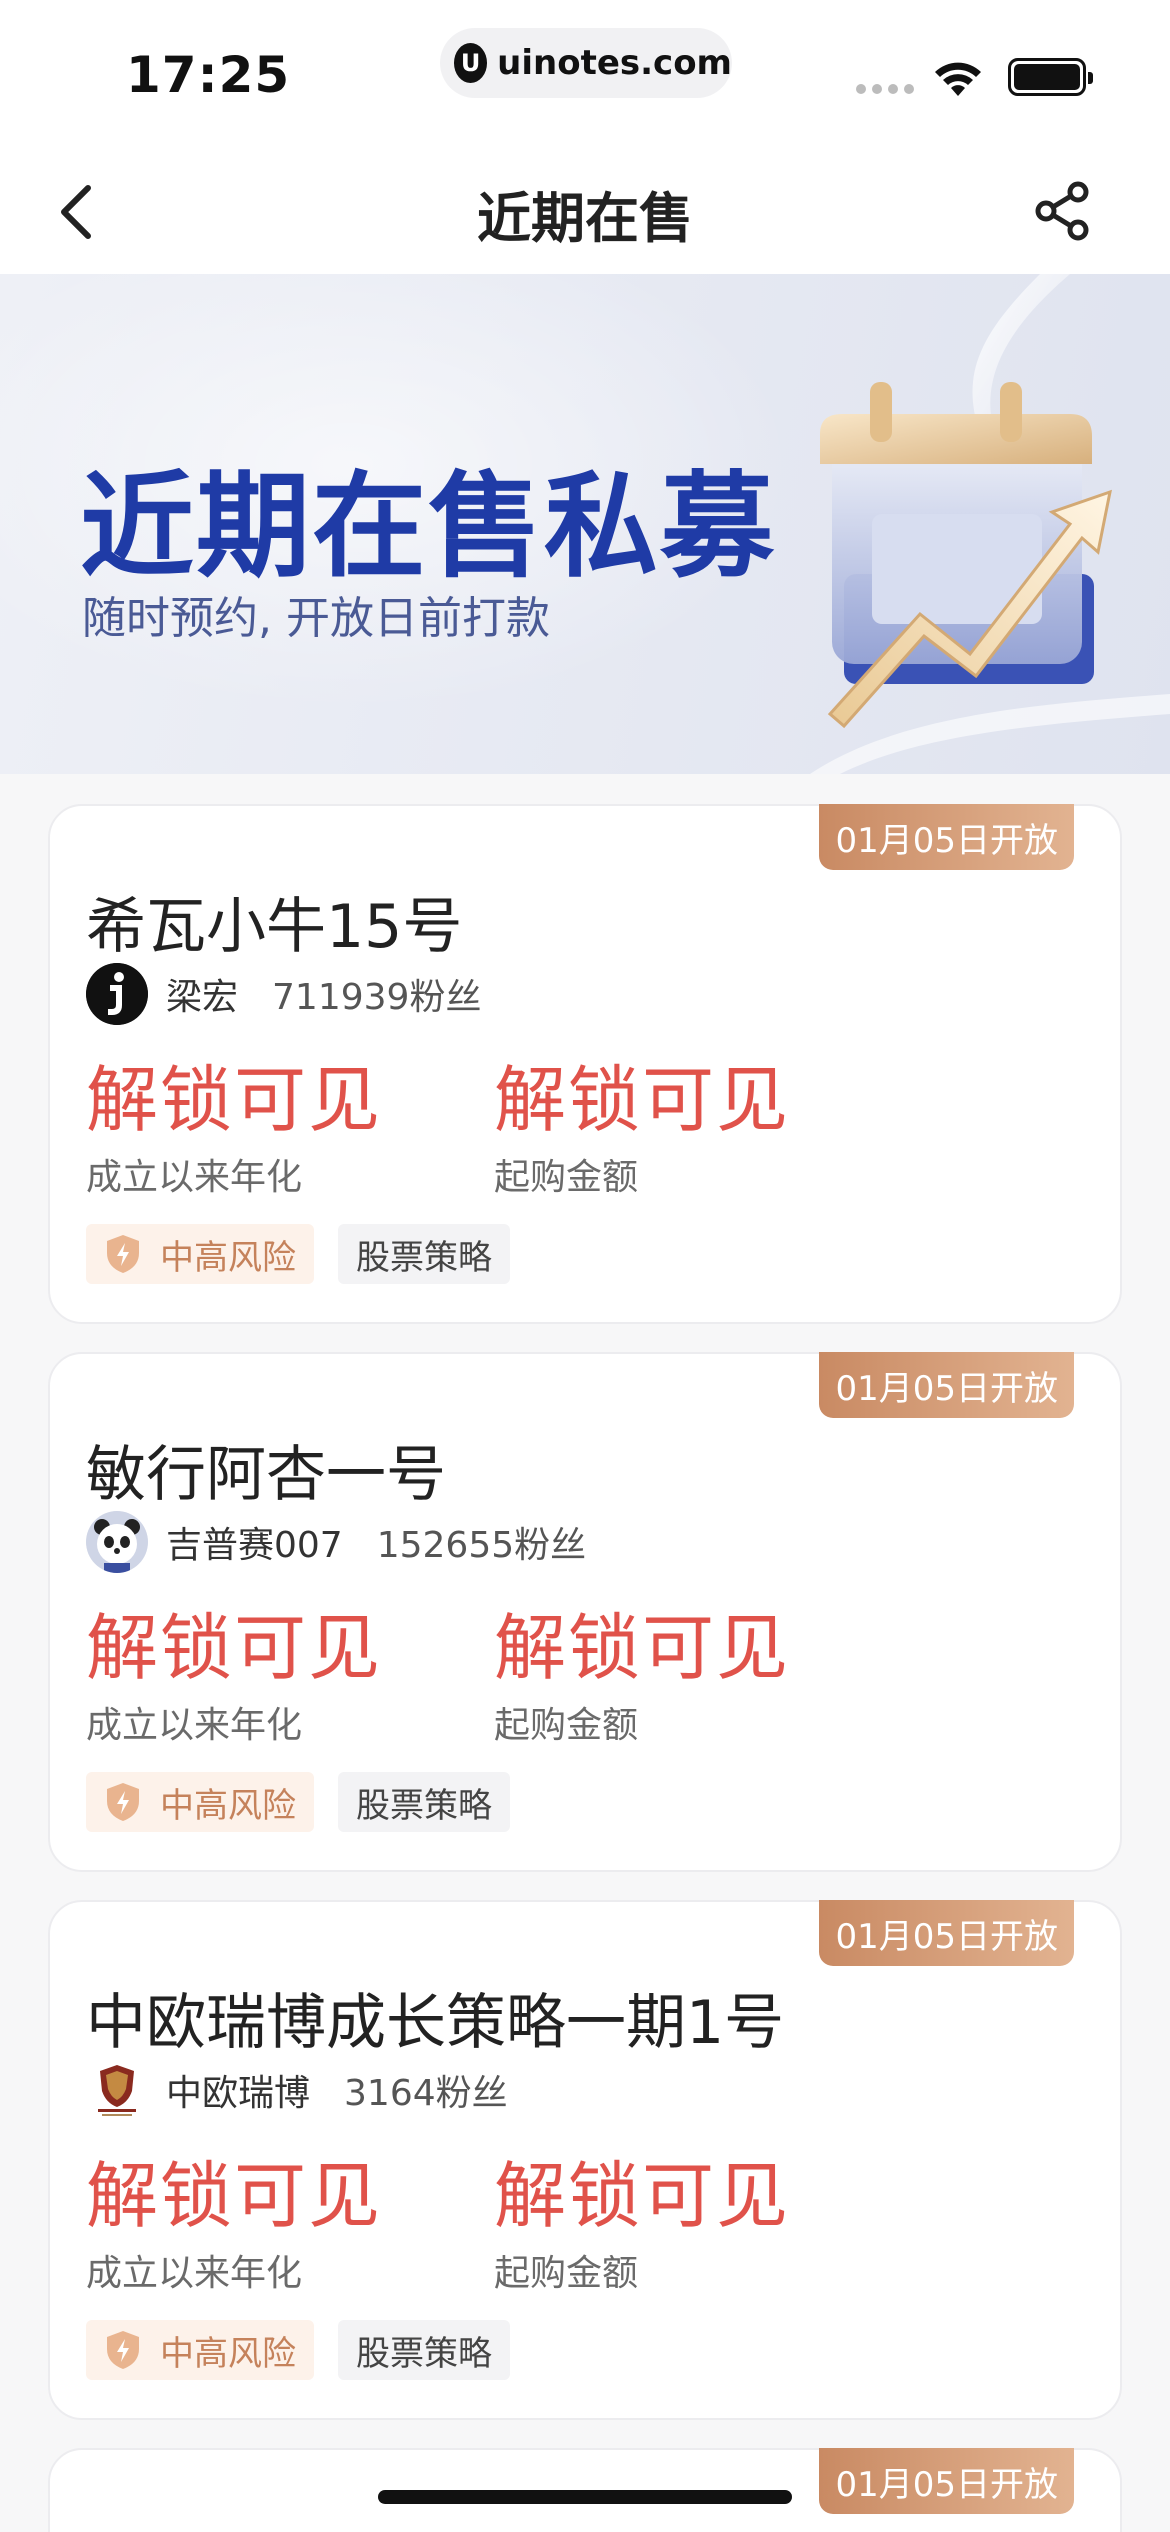  What do you see at coordinates (316, 618) in the screenshot?
I see `banner-subtitle: 随时预约, 开放日前打款` at bounding box center [316, 618].